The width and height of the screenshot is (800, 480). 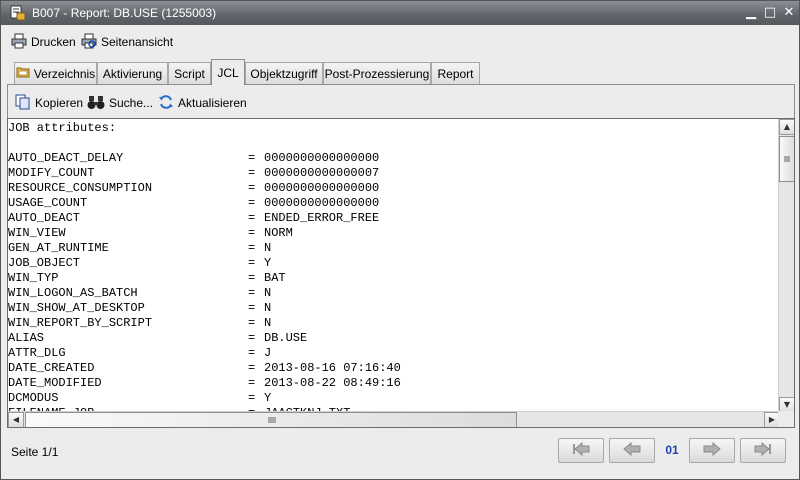 I want to click on attribute-key: DCMODUS, so click(x=33, y=398).